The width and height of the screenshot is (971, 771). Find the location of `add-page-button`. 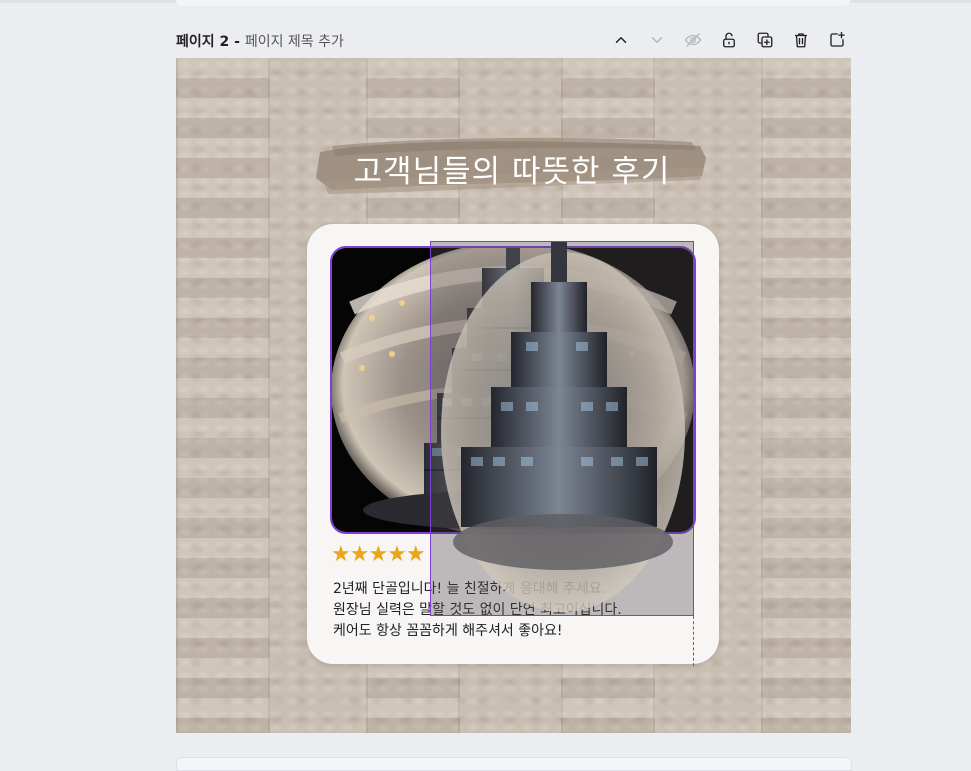

add-page-button is located at coordinates (837, 40).